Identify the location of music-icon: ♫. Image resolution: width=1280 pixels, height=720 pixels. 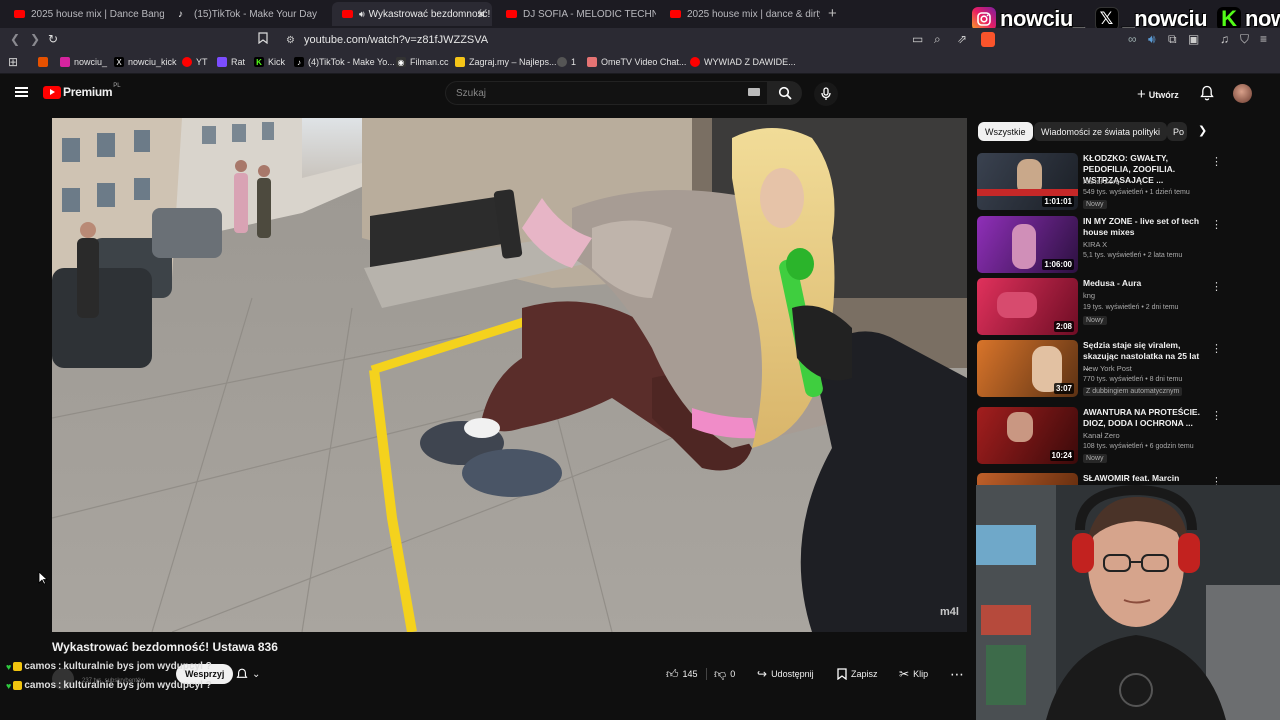
(1224, 39).